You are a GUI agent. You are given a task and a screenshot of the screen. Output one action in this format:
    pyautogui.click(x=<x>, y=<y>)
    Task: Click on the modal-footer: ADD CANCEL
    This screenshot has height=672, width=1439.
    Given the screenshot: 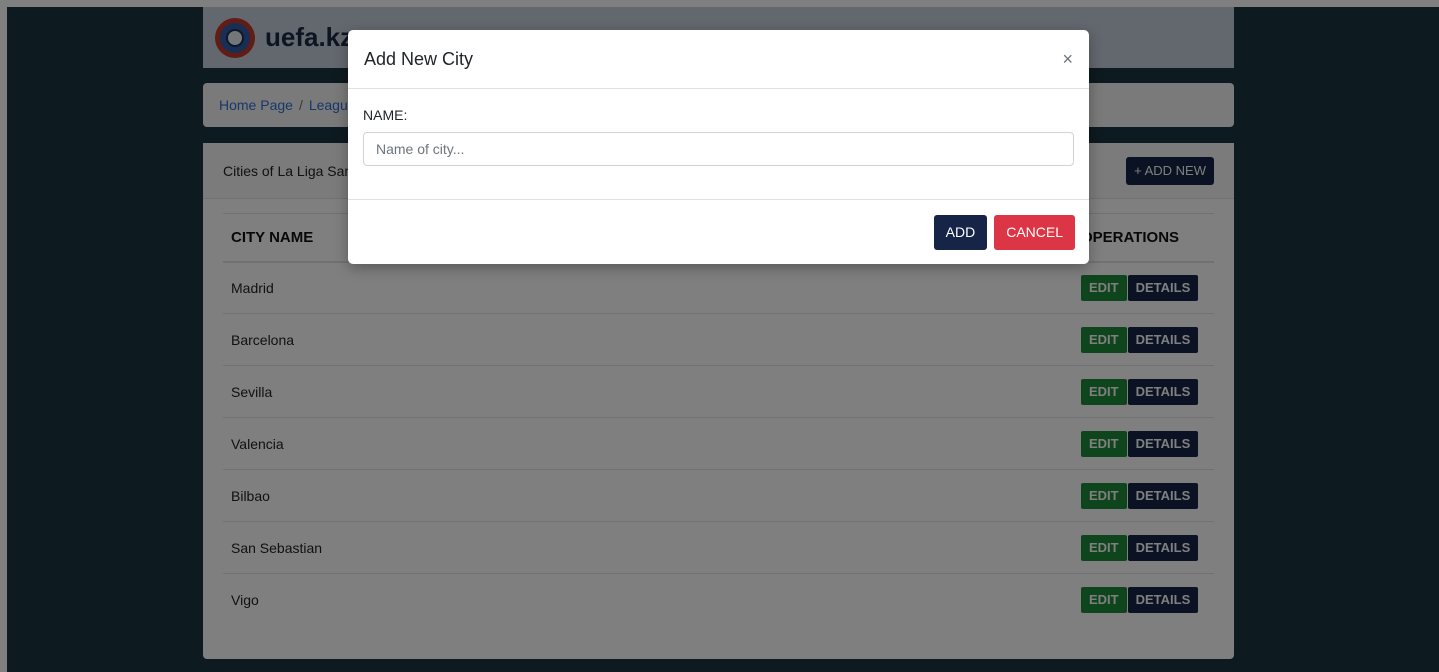 What is the action you would take?
    pyautogui.click(x=718, y=231)
    